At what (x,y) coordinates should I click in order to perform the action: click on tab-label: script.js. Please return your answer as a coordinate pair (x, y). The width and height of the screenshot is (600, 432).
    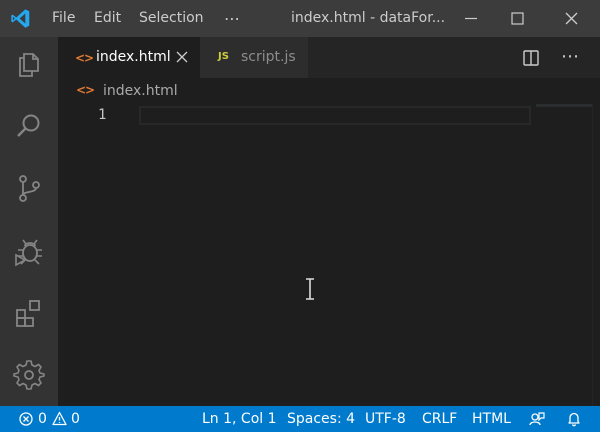
    Looking at the image, I should click on (268, 57).